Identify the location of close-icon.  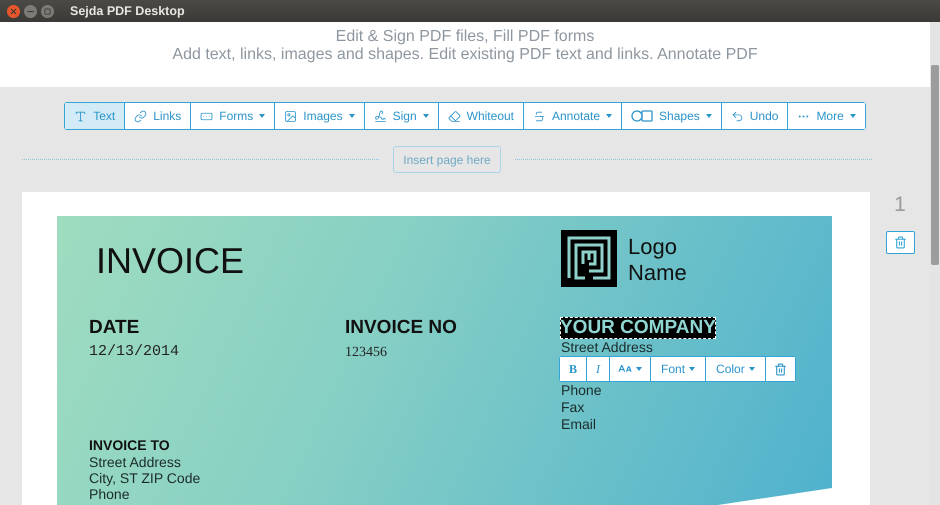
(13, 11).